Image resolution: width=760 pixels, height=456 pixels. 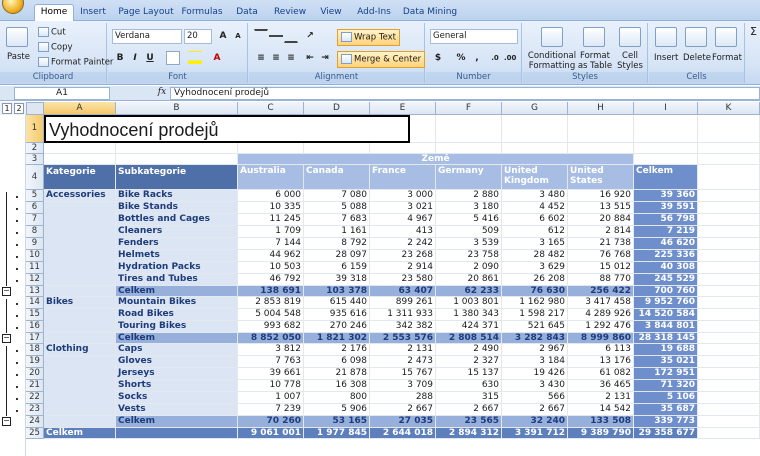 What do you see at coordinates (62, 93) in the screenshot?
I see `name-box: A1` at bounding box center [62, 93].